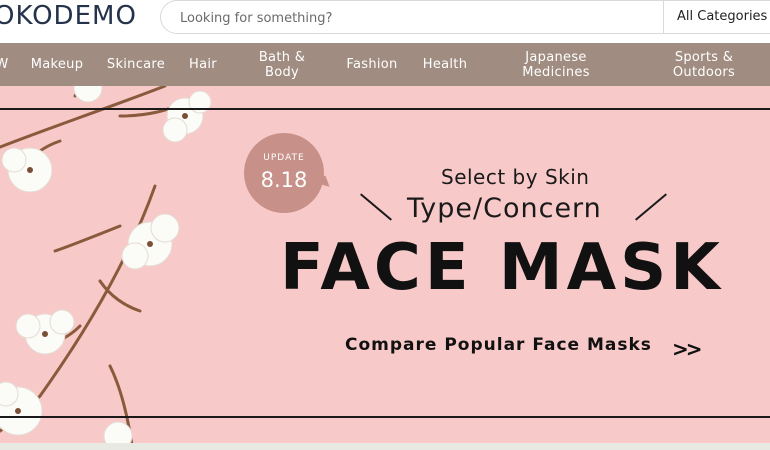 Image resolution: width=770 pixels, height=450 pixels. Describe the element at coordinates (203, 64) in the screenshot. I see `nav-item-hair: Hair` at that location.